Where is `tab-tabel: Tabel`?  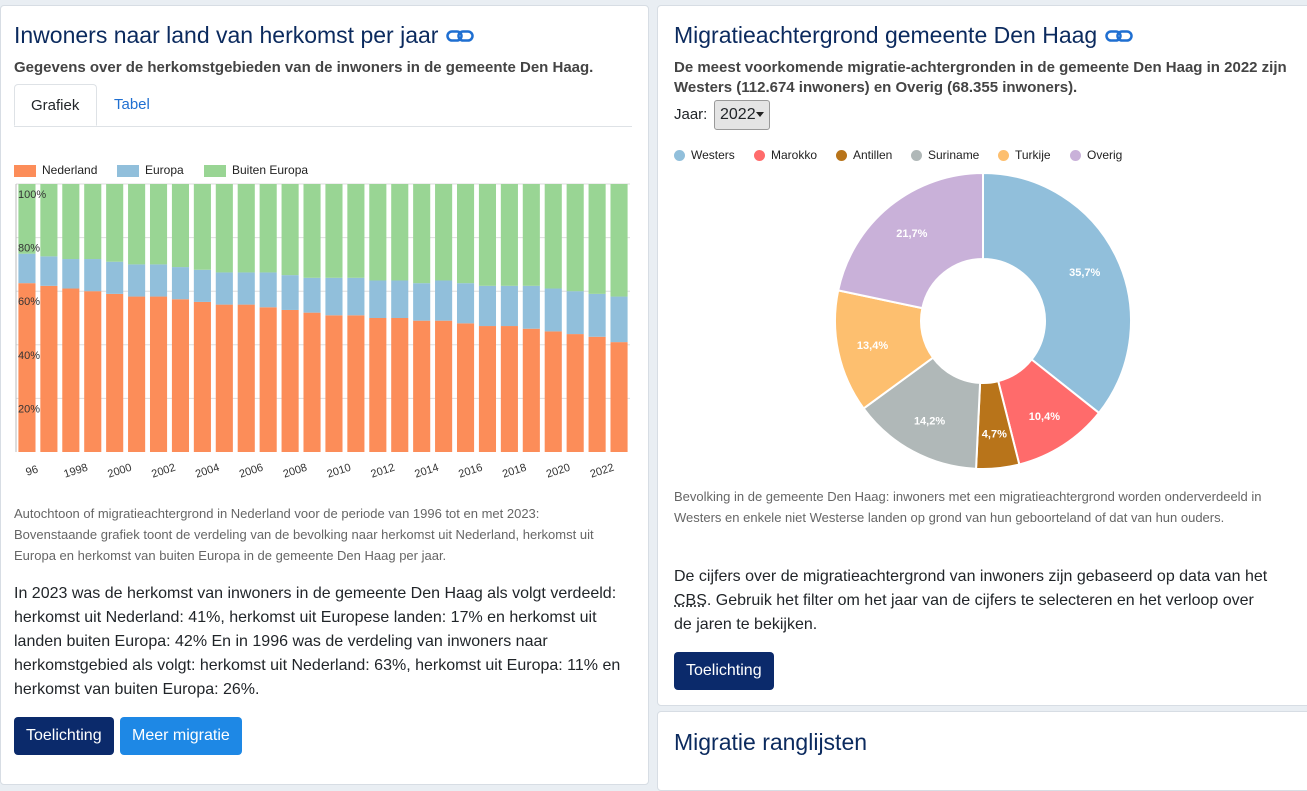 tab-tabel: Tabel is located at coordinates (132, 104).